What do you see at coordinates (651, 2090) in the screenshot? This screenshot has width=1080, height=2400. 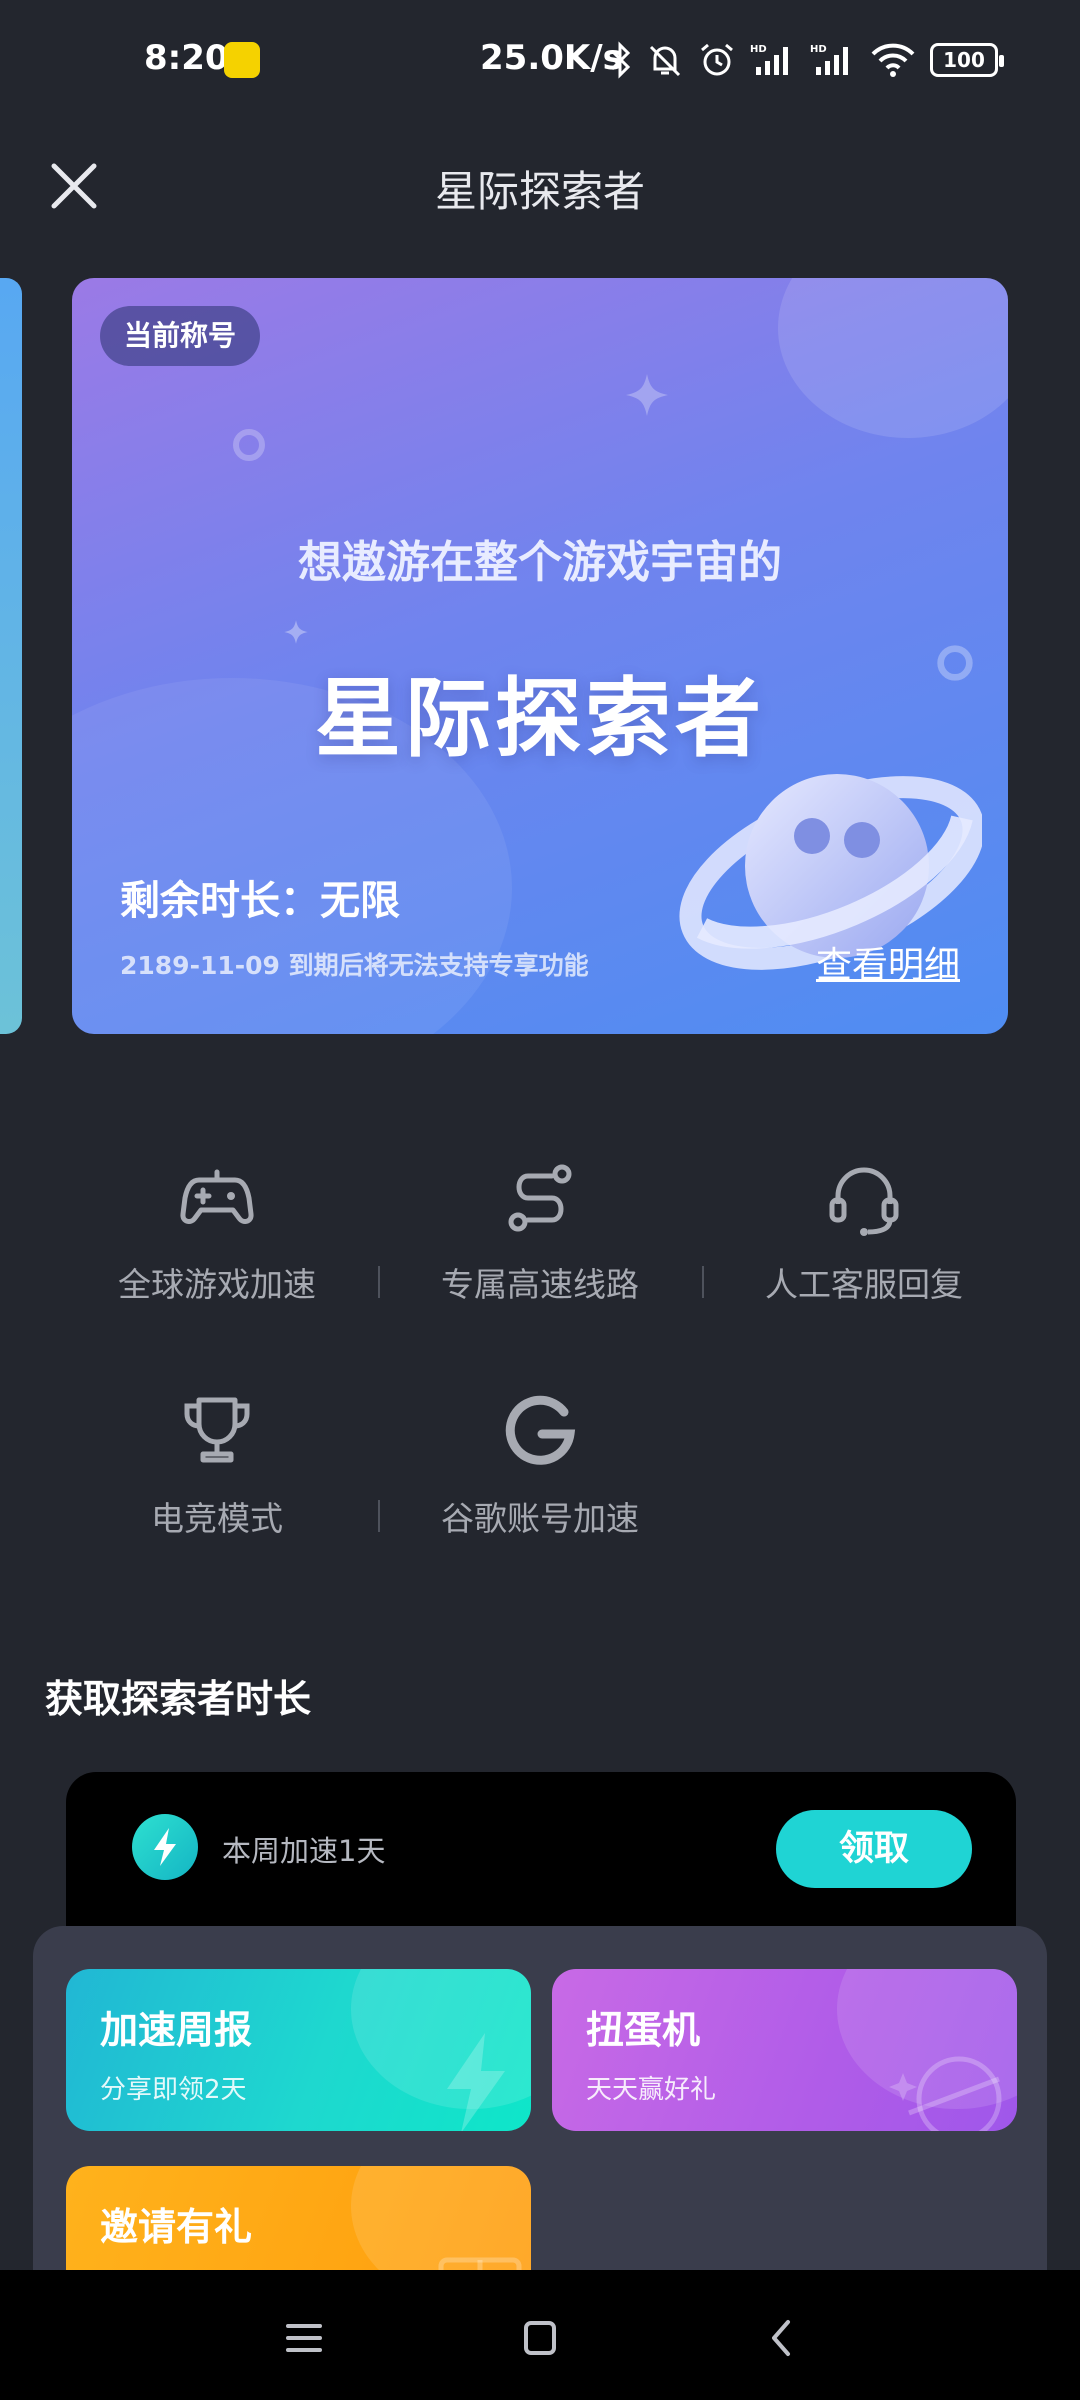 I see `tile-subtitle: 天天赢好礼` at bounding box center [651, 2090].